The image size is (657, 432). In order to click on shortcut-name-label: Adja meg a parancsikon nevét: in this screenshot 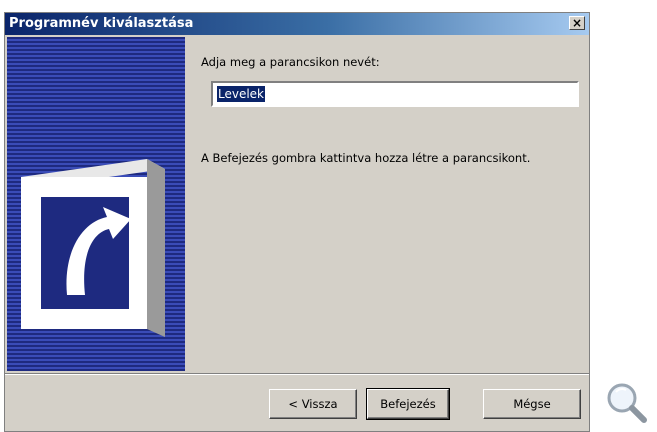, I will do `click(290, 62)`.